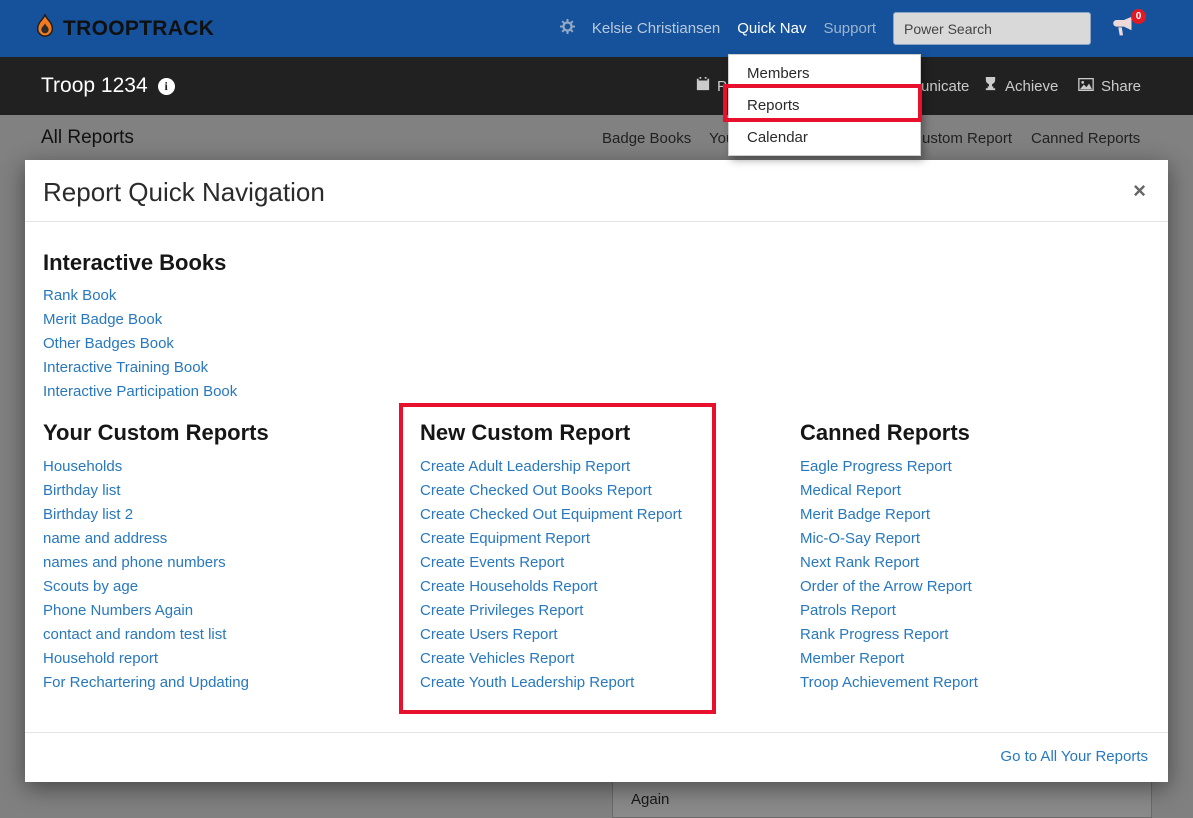 The height and width of the screenshot is (818, 1193). Describe the element at coordinates (551, 515) in the screenshot. I see `report-link: Create Checked Out Equipment Report` at that location.